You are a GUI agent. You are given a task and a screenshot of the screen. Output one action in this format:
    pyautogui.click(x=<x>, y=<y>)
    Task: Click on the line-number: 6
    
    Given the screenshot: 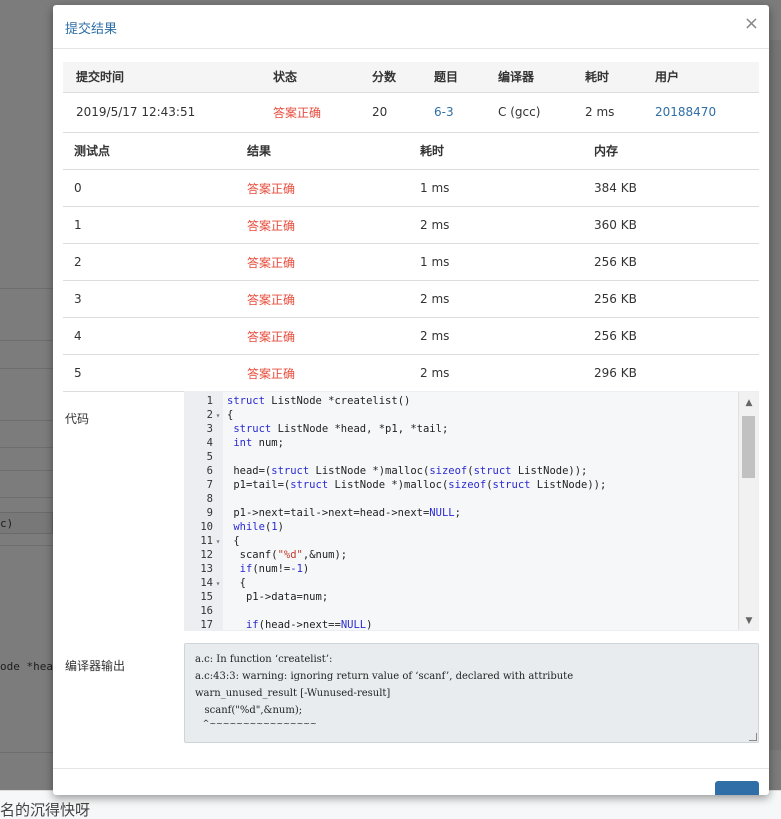 What is the action you would take?
    pyautogui.click(x=209, y=471)
    